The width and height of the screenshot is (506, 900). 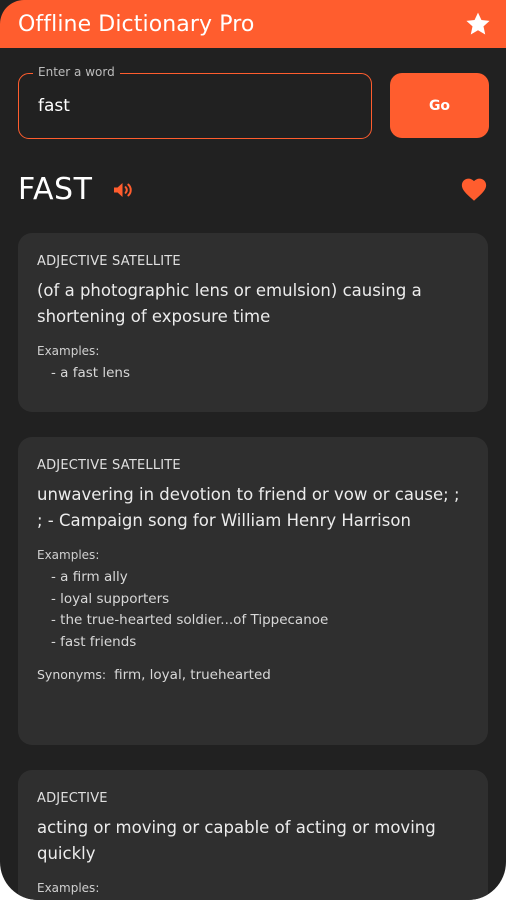 What do you see at coordinates (253, 190) in the screenshot?
I see `word-header: FAST` at bounding box center [253, 190].